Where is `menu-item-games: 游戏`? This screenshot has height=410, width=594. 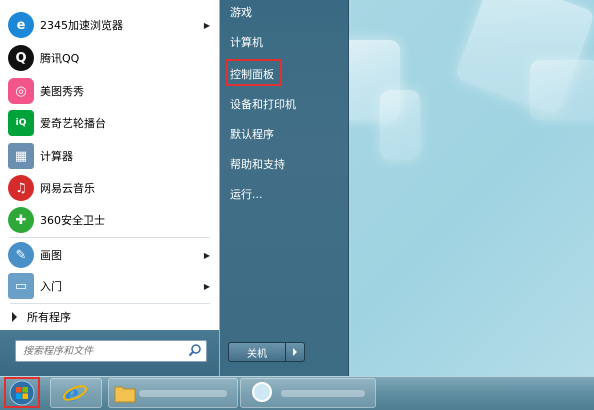 menu-item-games: 游戏 is located at coordinates (241, 12).